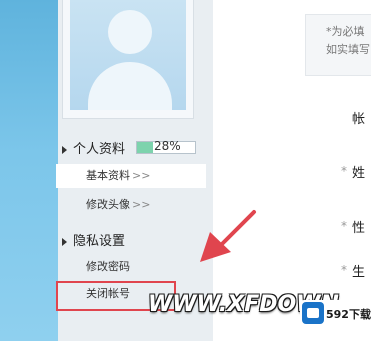  Describe the element at coordinates (313, 313) in the screenshot. I see `logo-mark-icon` at that location.